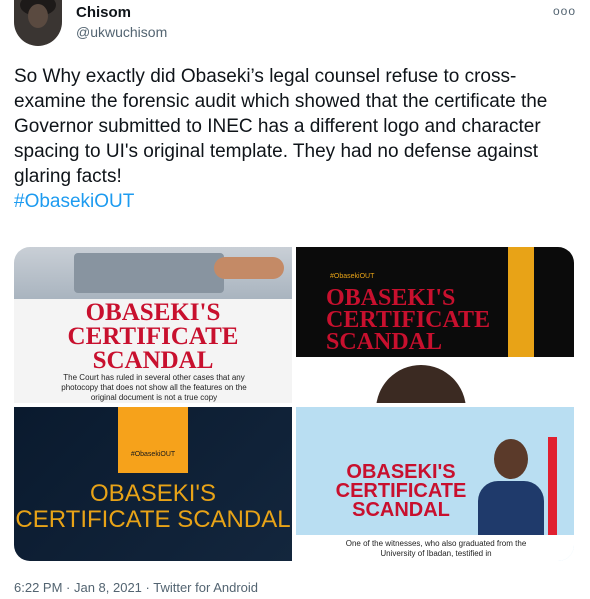 The height and width of the screenshot is (599, 590). I want to click on image-4-red-bar, so click(552, 486).